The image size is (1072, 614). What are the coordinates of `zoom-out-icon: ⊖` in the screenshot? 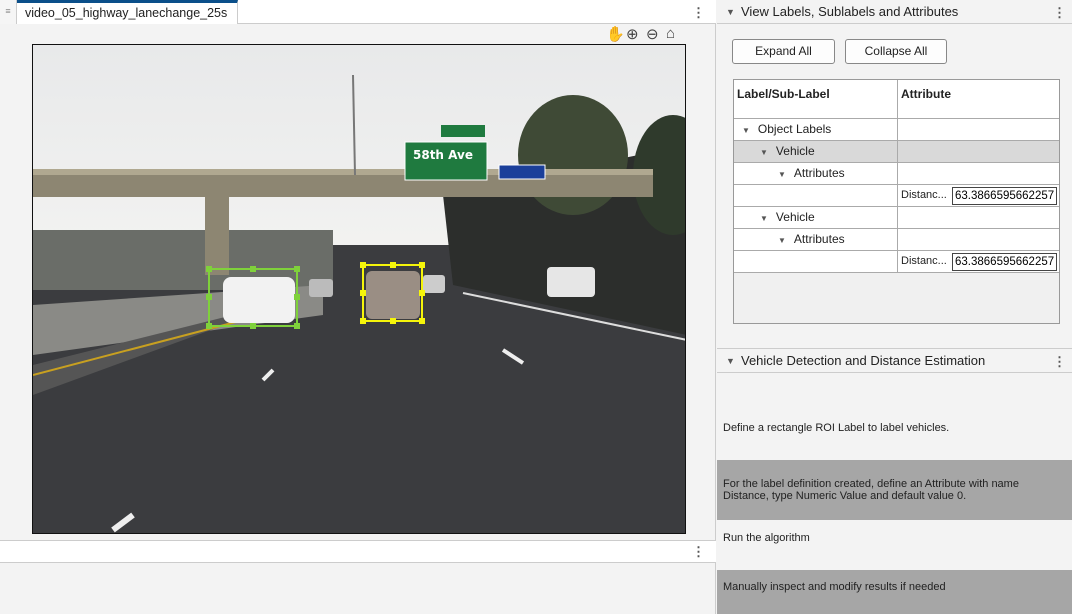 It's located at (652, 34).